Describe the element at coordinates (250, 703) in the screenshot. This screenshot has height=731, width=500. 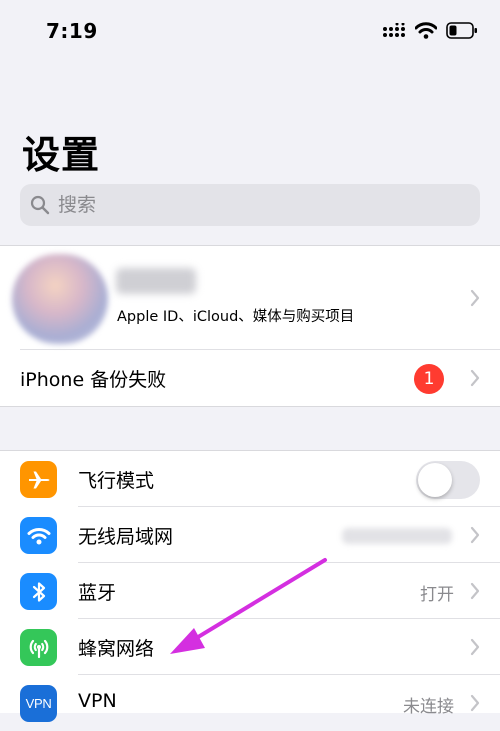
I see `vpn-row: VPN VPN 未连接` at that location.